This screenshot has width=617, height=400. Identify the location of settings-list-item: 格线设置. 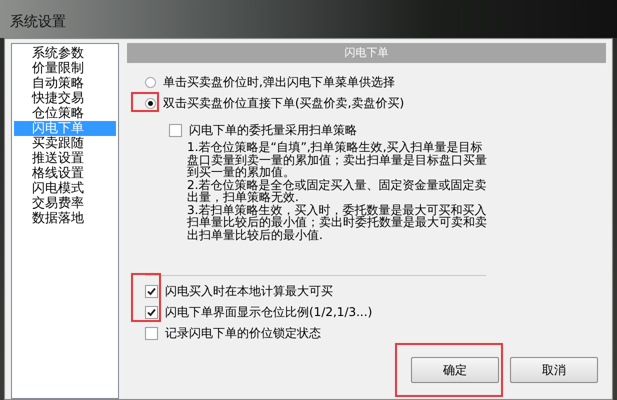
(65, 173).